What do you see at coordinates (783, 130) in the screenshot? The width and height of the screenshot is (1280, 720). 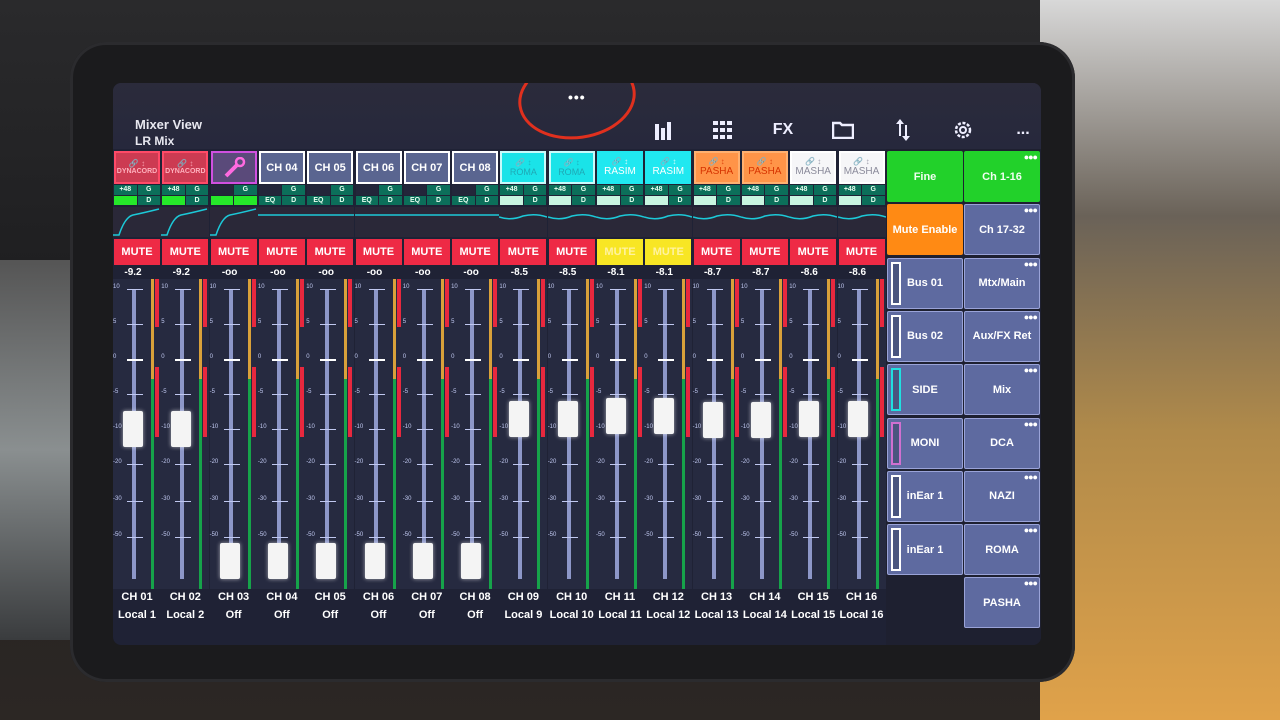 I see `fx-button: FX` at bounding box center [783, 130].